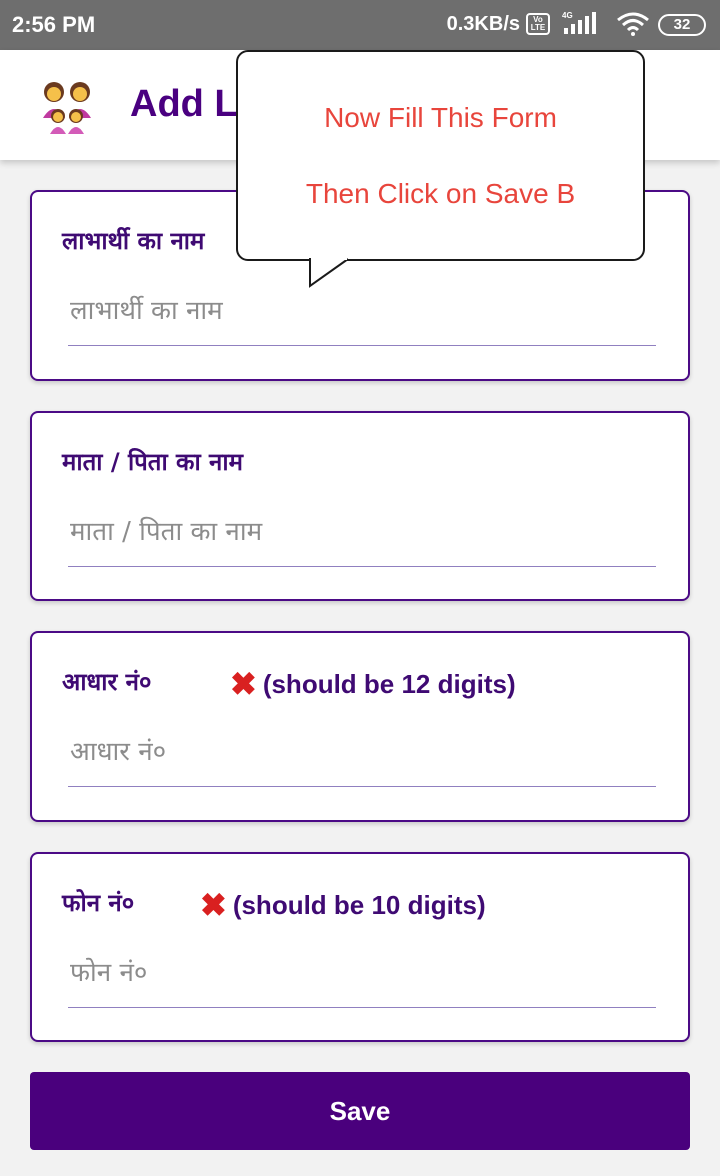  Describe the element at coordinates (362, 980) in the screenshot. I see `phone-input` at that location.